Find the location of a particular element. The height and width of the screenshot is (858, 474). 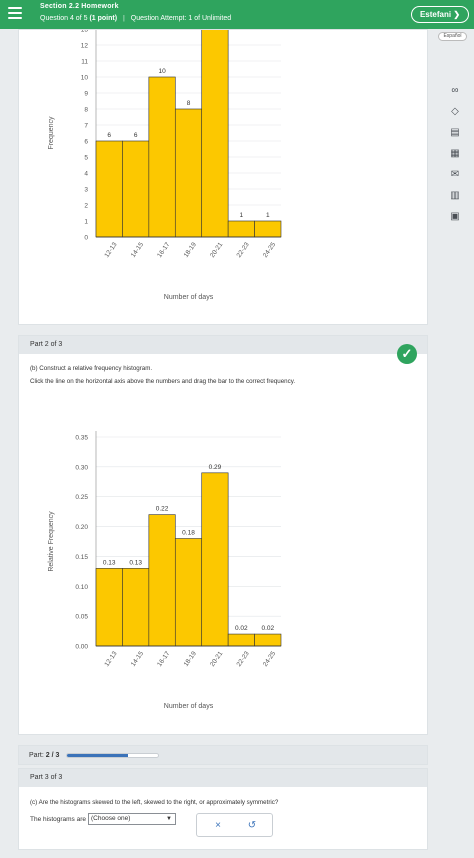

y-tick-label: 0.10 is located at coordinates (81, 587).